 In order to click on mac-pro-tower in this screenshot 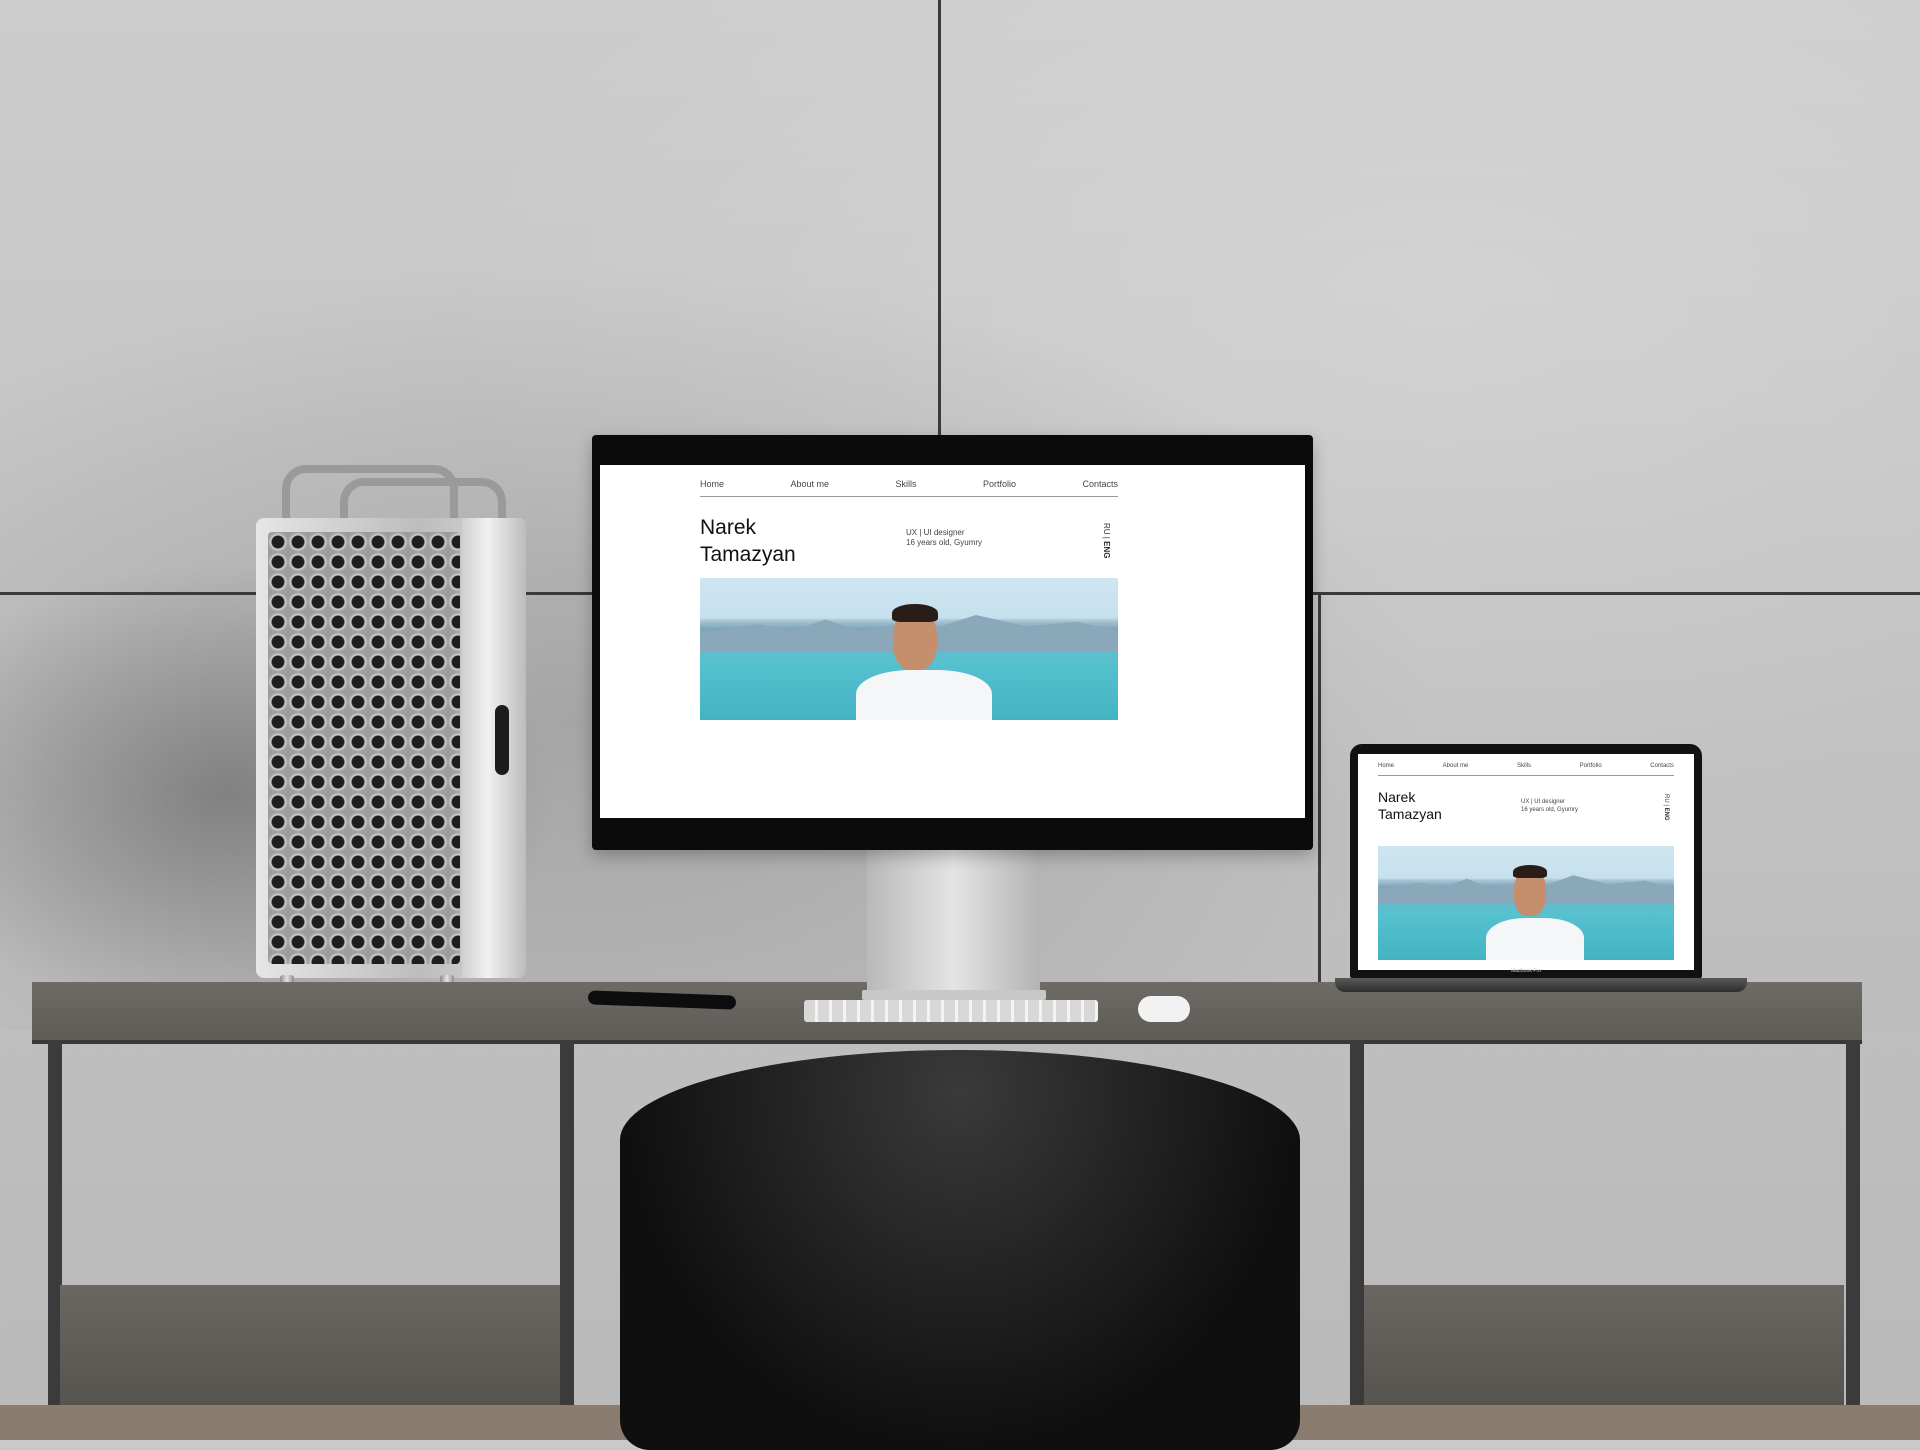, I will do `click(391, 748)`.